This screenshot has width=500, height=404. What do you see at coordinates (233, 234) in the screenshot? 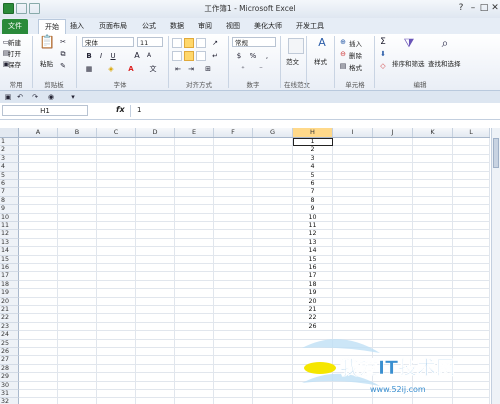
I see `cell-f12` at bounding box center [233, 234].